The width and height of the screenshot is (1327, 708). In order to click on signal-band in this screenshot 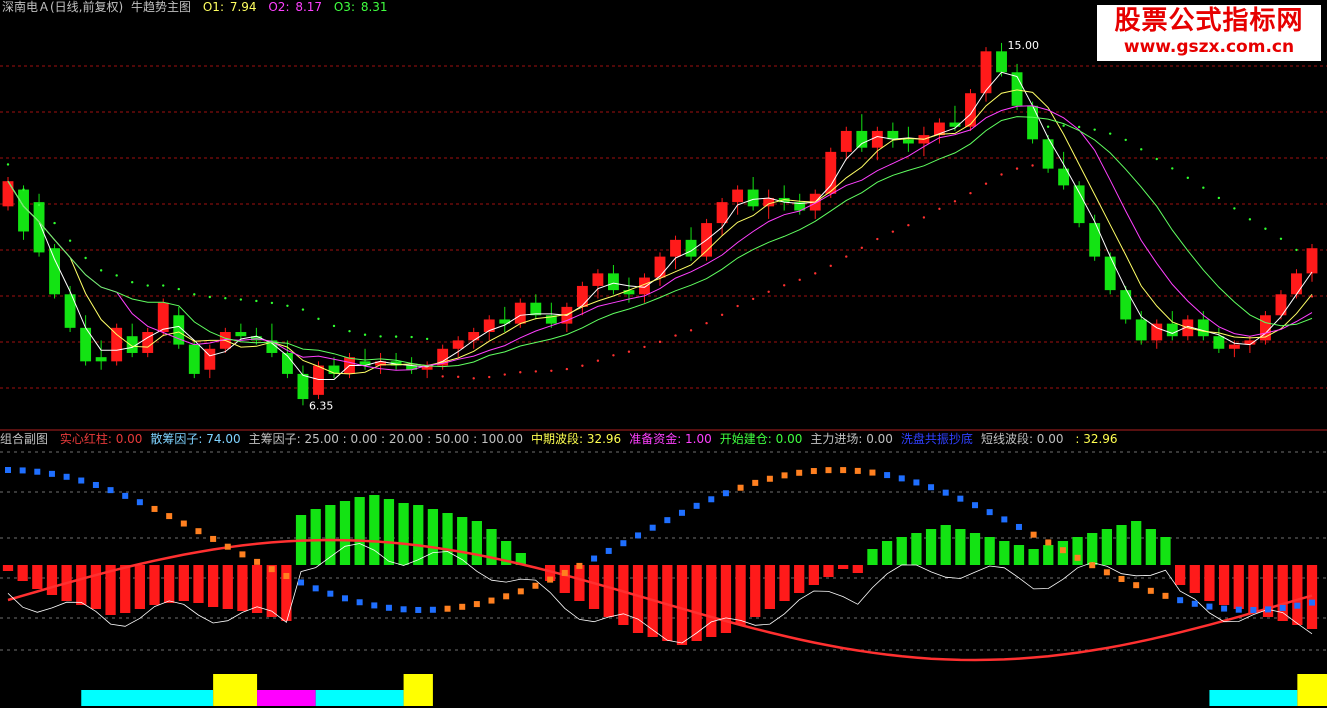, I will do `click(1253, 698)`.